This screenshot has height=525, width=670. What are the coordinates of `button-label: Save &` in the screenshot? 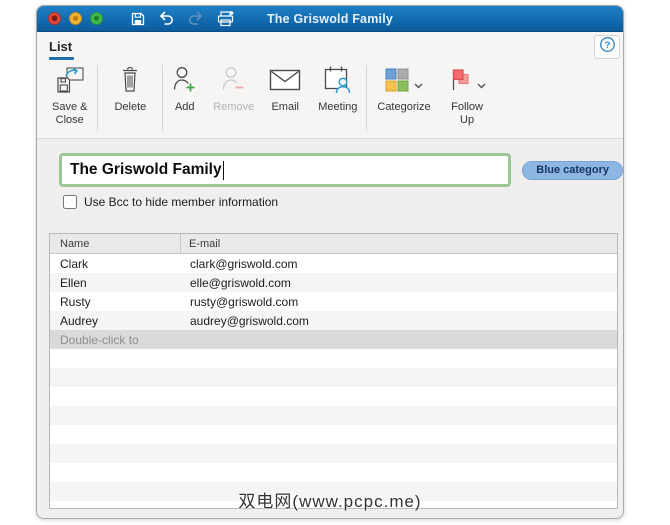 It's located at (70, 107).